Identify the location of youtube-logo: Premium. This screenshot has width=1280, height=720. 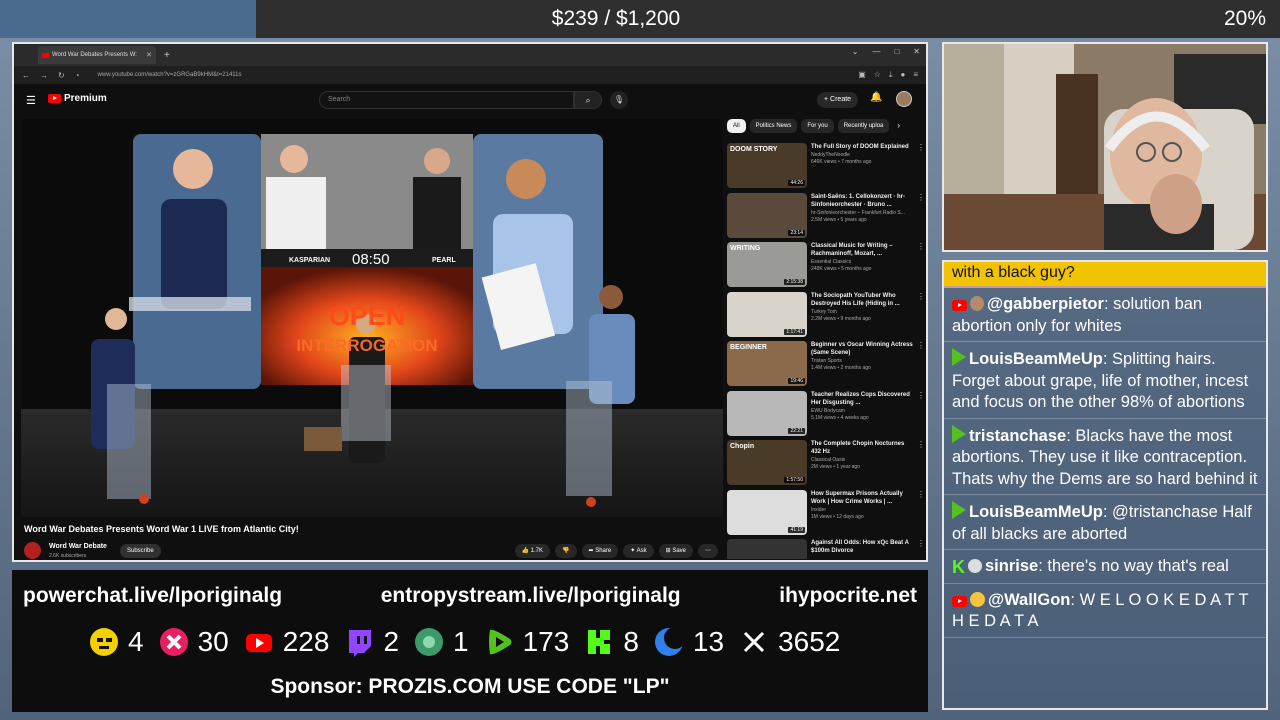
(77, 98).